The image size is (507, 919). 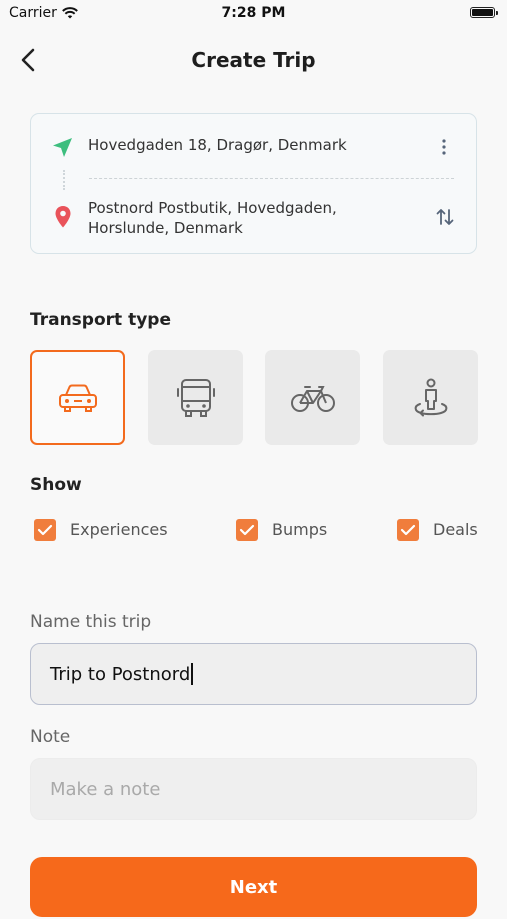 I want to click on clock: 7:28 PM, so click(x=253, y=13).